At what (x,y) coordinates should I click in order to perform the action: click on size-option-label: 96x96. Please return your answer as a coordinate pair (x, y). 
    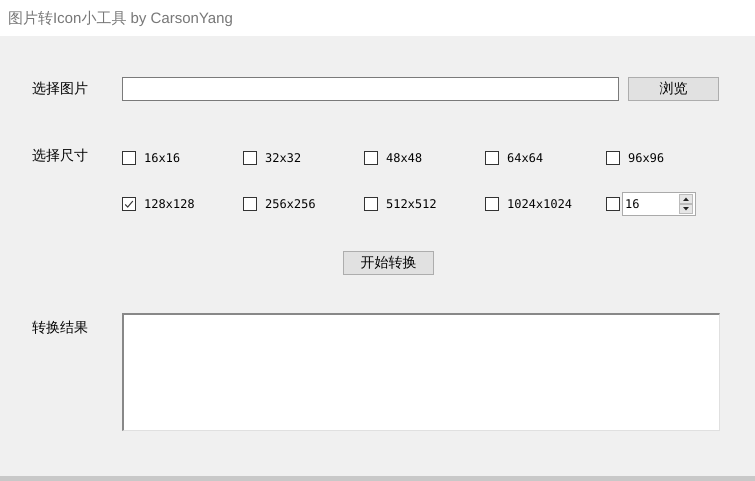
    Looking at the image, I should click on (646, 158).